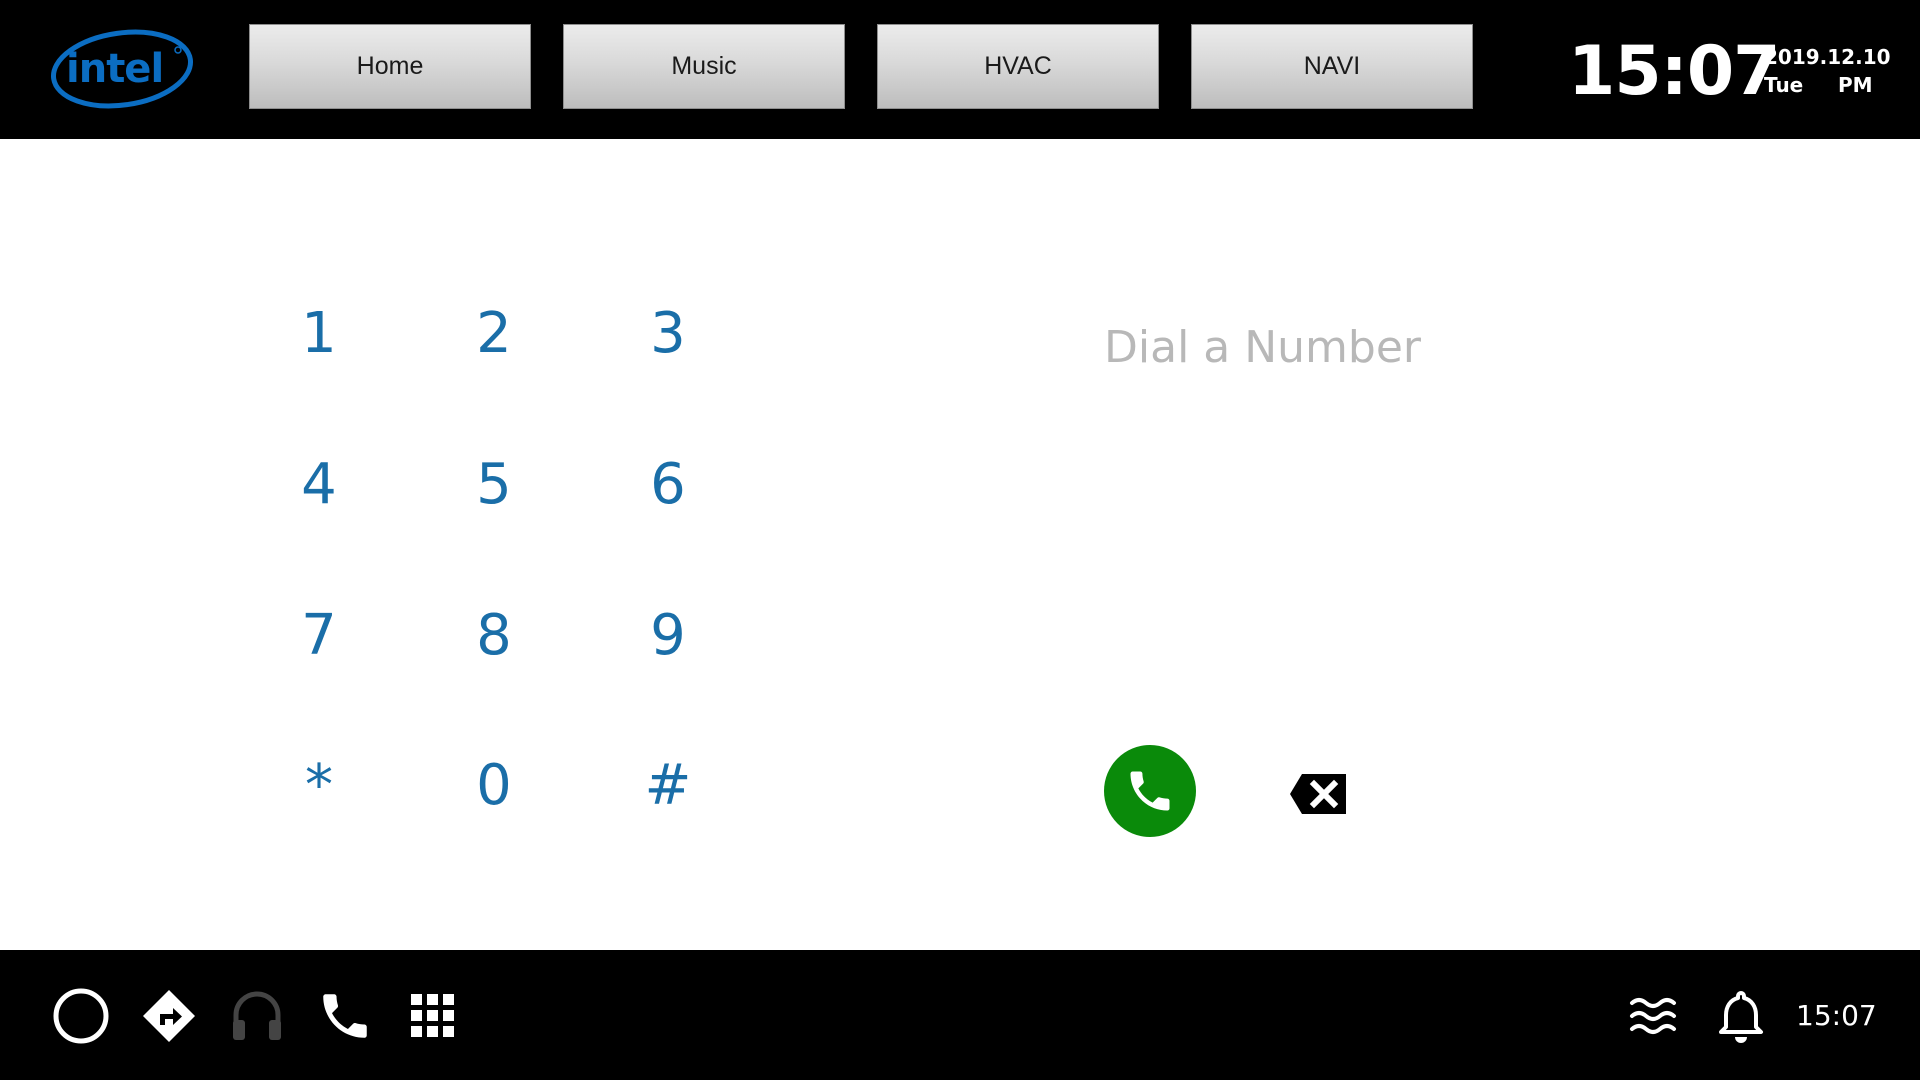 The width and height of the screenshot is (1920, 1080). I want to click on key-6: 6, so click(668, 484).